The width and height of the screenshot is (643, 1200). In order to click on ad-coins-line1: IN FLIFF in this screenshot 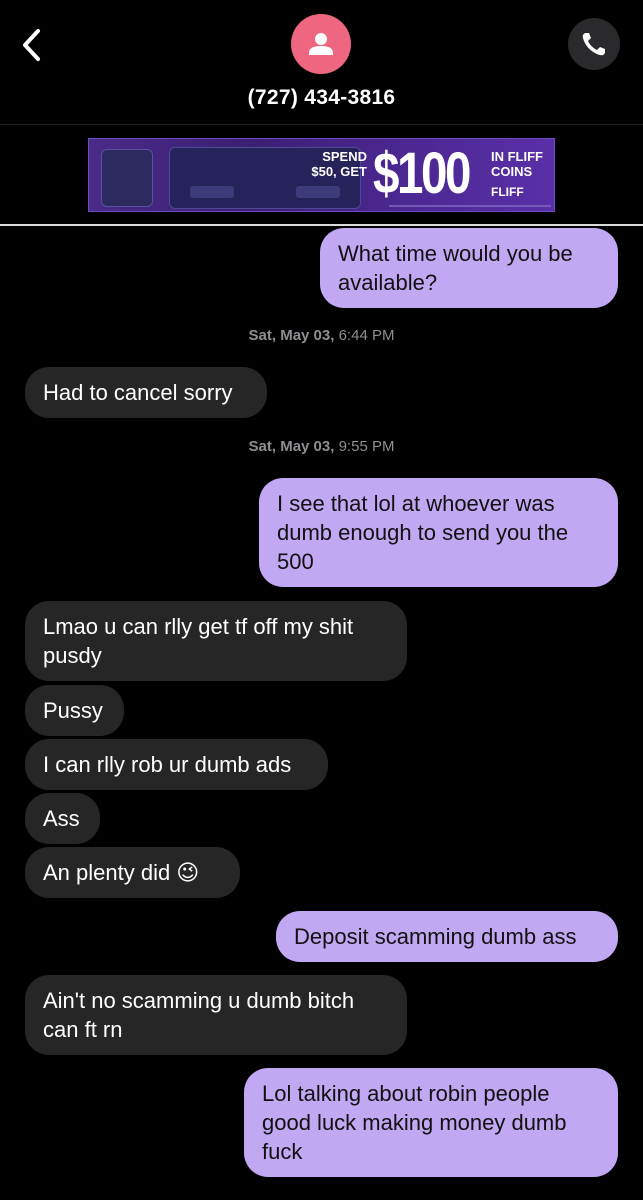, I will do `click(517, 156)`.